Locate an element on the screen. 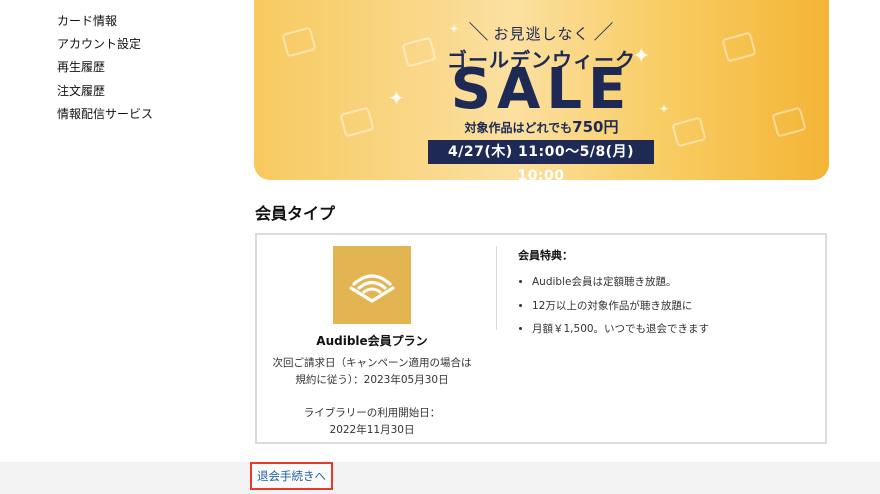  benefit-item: Audible会員は定額聴き放題。 is located at coordinates (620, 283).